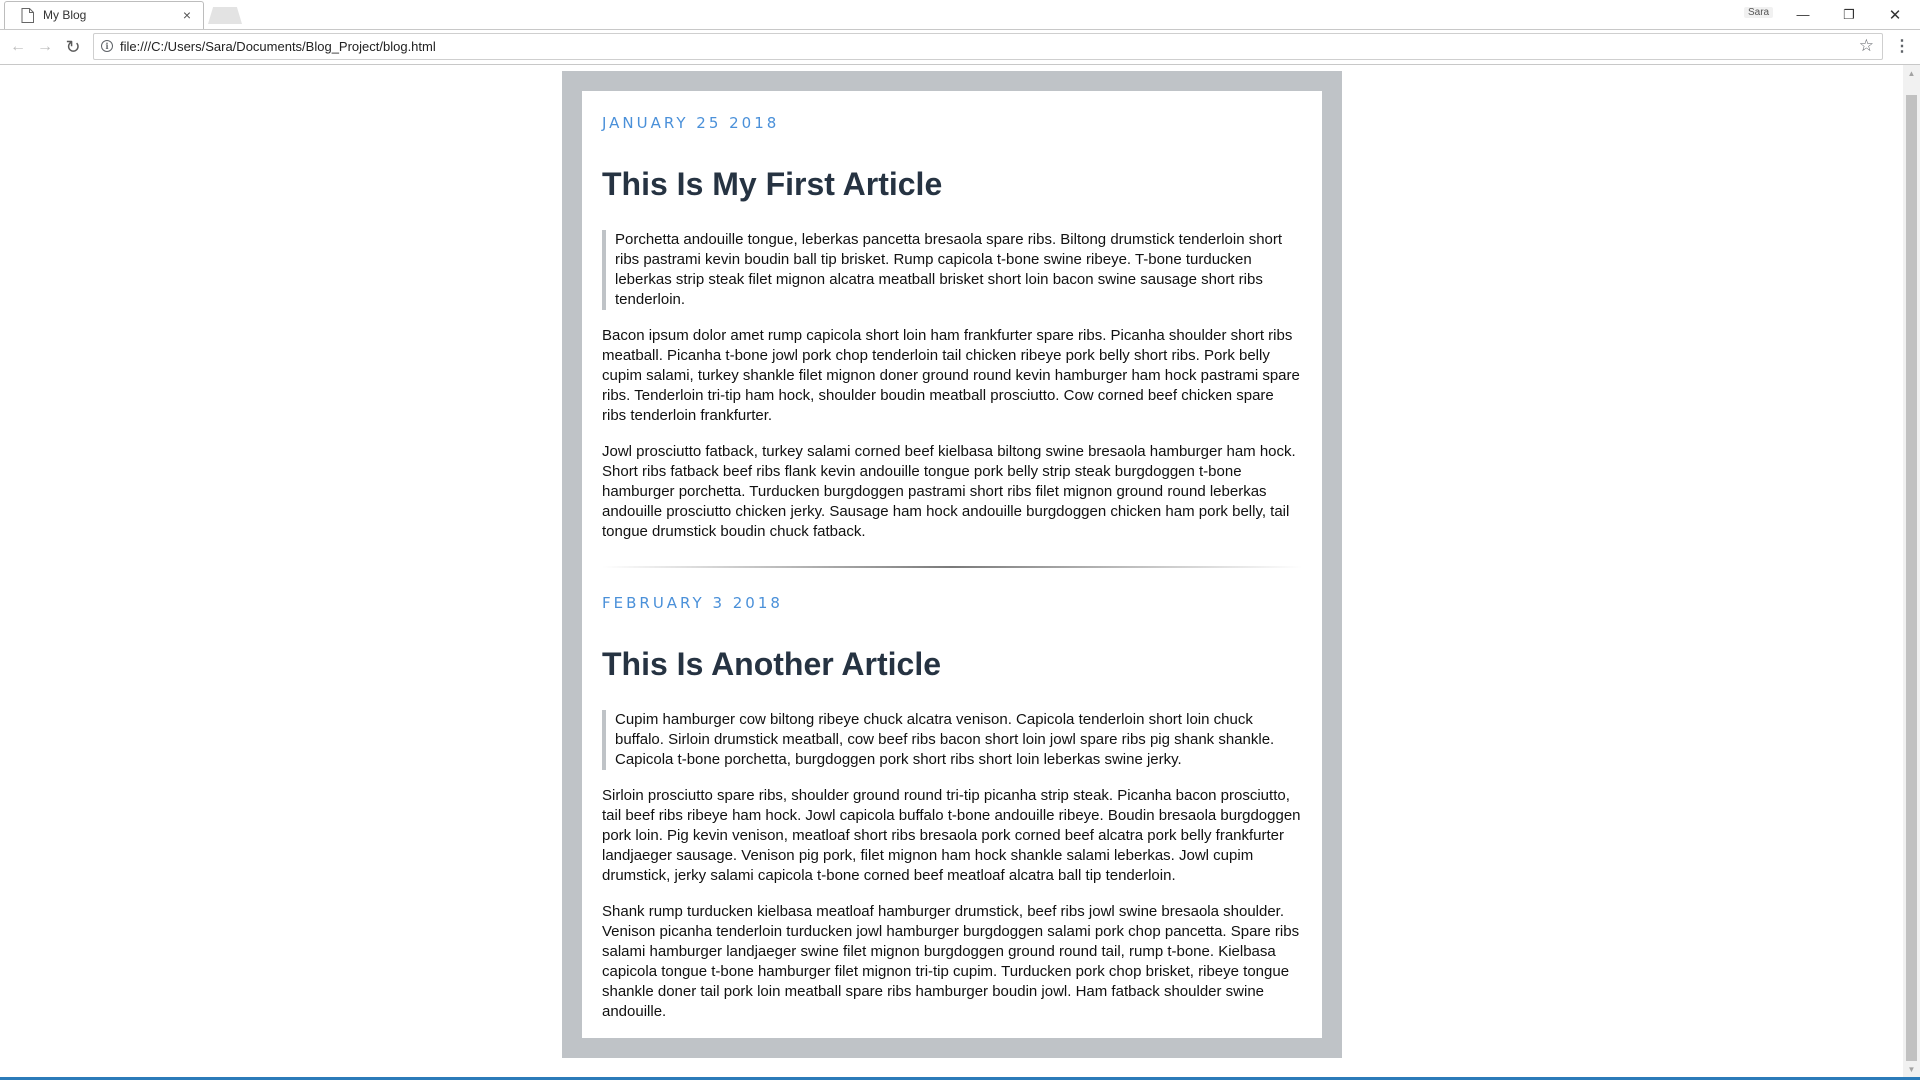  What do you see at coordinates (45, 47) in the screenshot?
I see `forward-icon: →` at bounding box center [45, 47].